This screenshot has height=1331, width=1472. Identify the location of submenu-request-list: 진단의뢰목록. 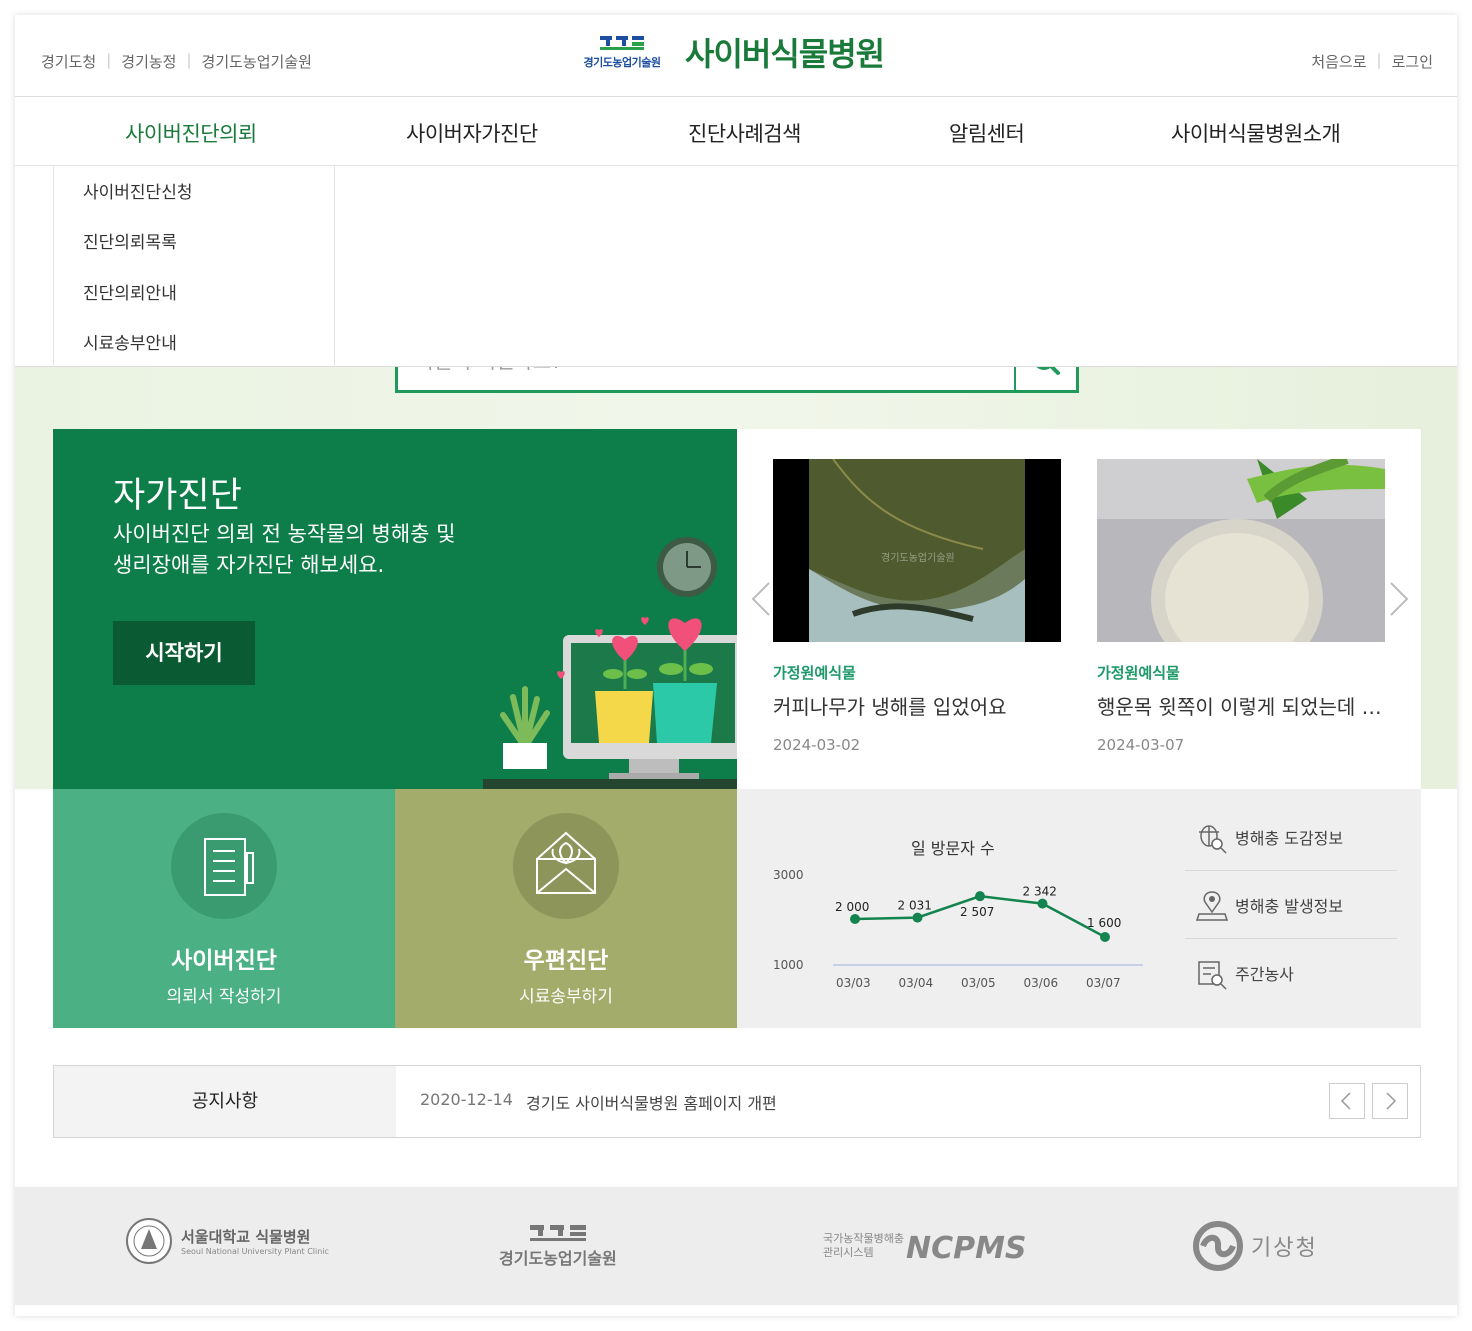
(130, 240).